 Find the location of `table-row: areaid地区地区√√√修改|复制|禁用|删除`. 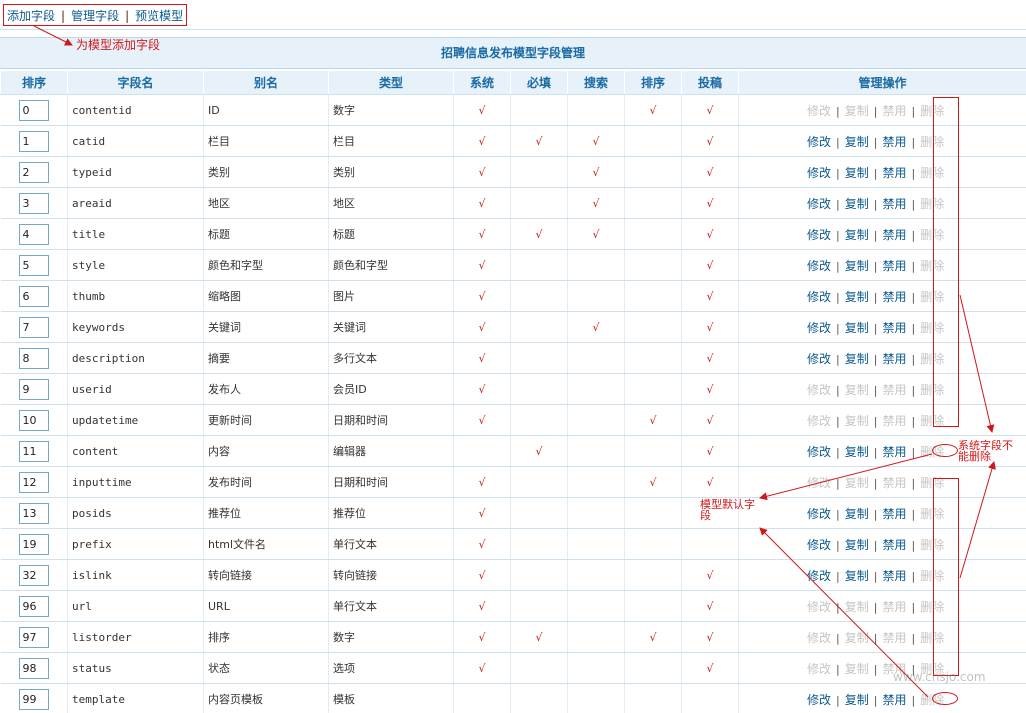

table-row: areaid地区地区√√√修改|复制|禁用|删除 is located at coordinates (513, 203).